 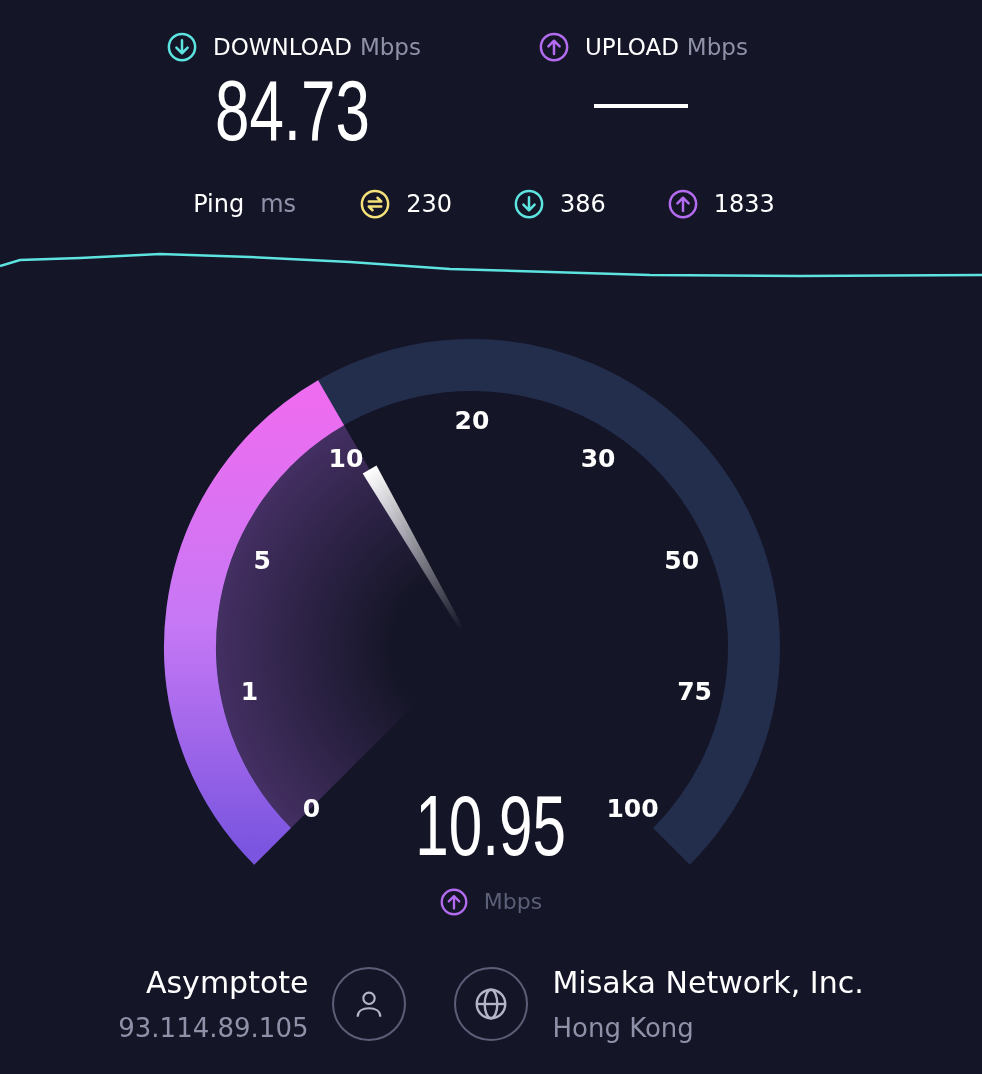 I want to click on scale-label: 50, so click(x=682, y=561).